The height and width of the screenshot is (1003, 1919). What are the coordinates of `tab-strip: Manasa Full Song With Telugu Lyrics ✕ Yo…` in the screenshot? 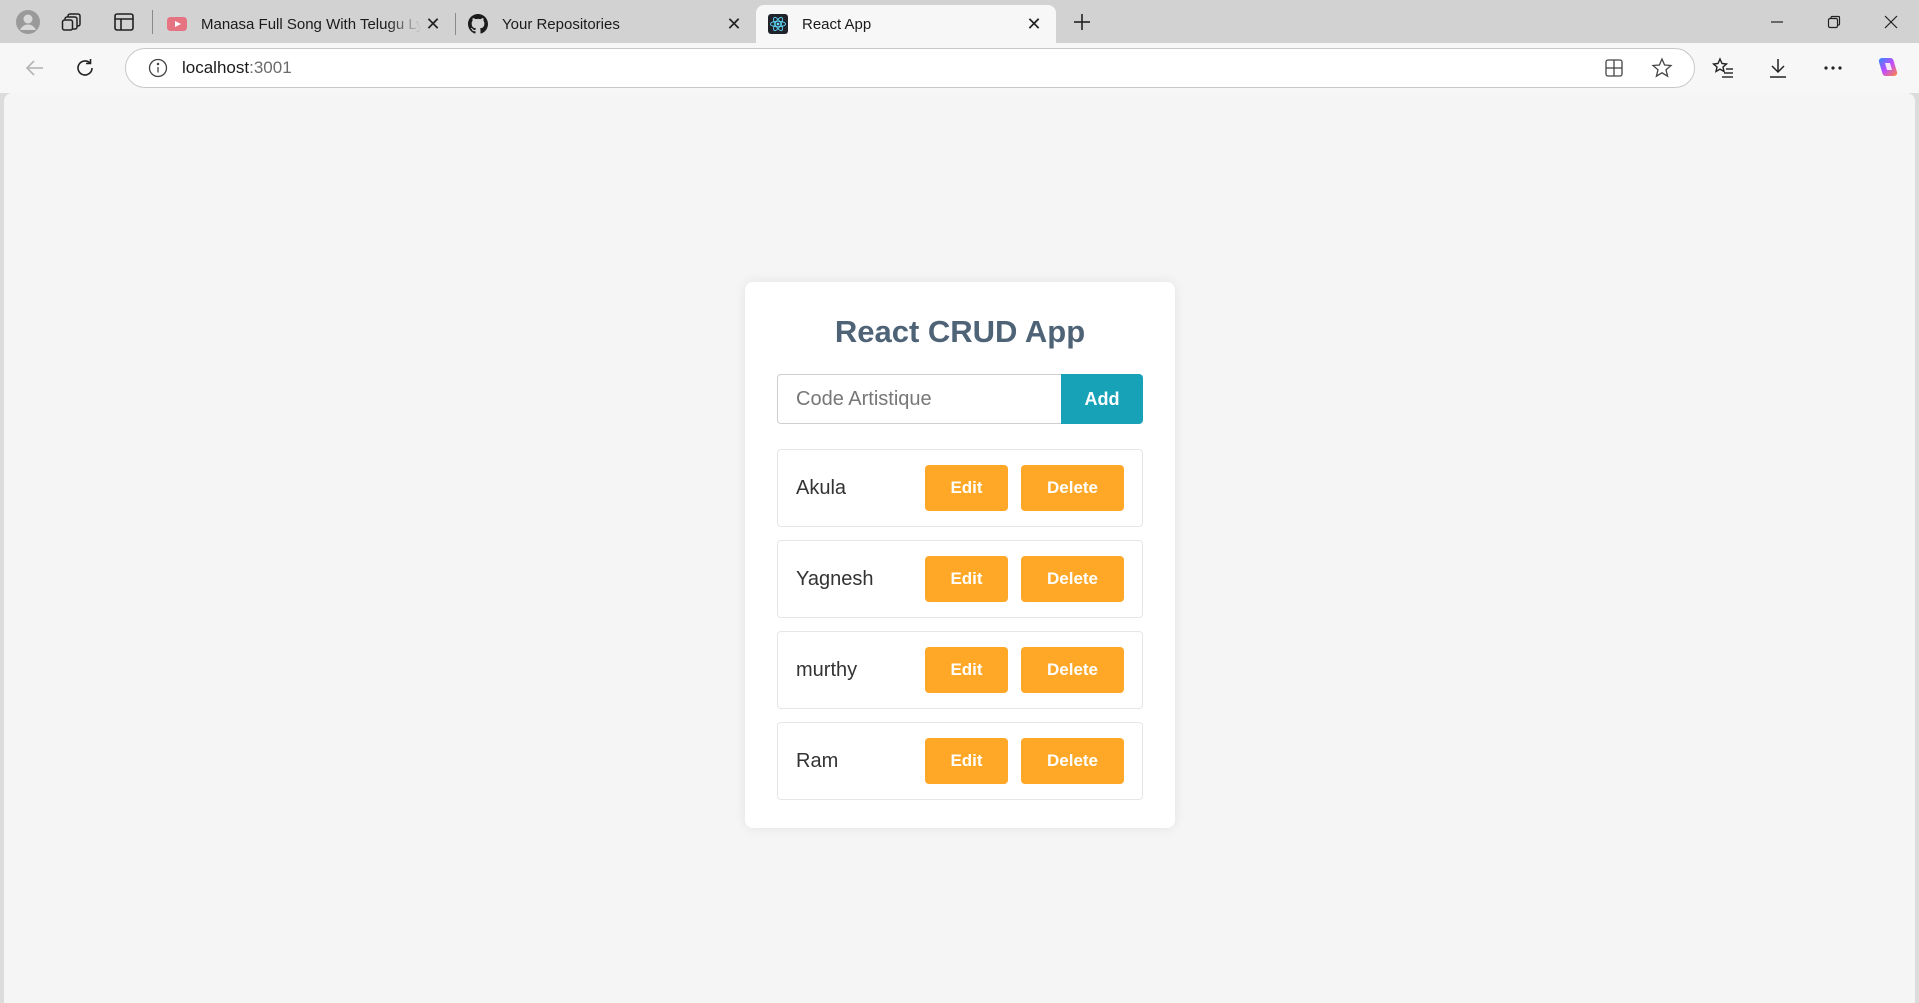 It's located at (959, 21).